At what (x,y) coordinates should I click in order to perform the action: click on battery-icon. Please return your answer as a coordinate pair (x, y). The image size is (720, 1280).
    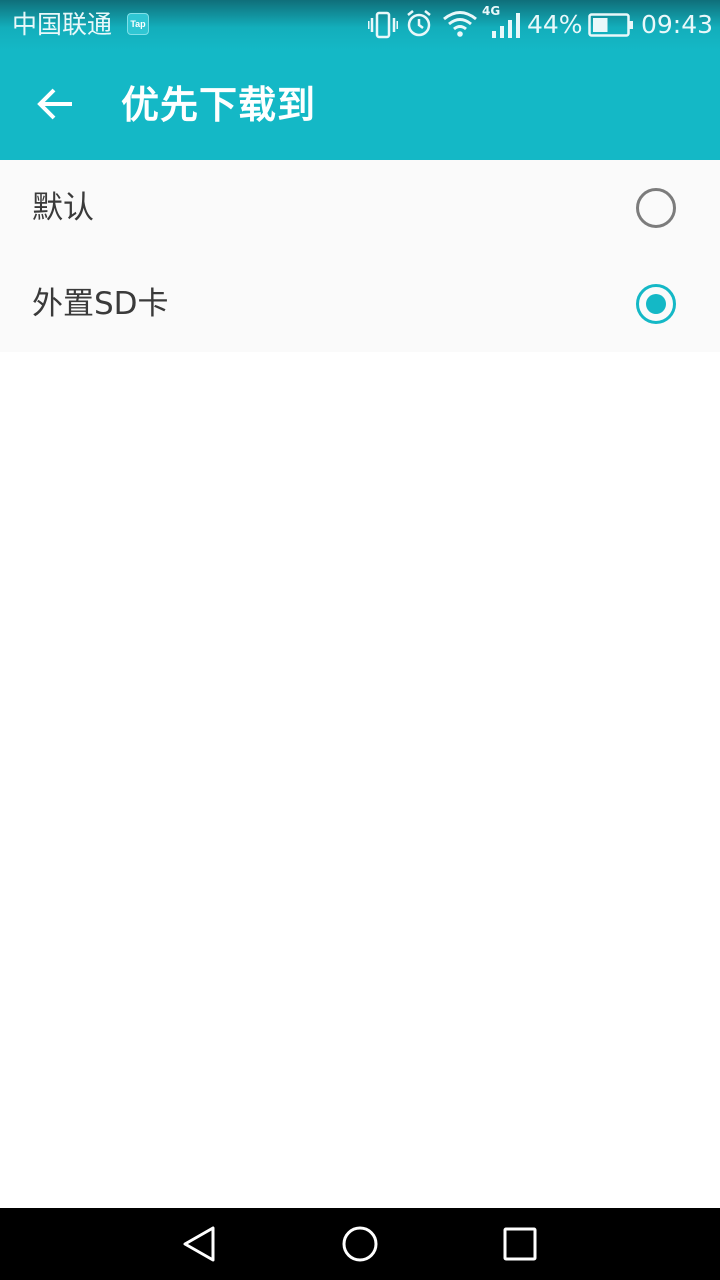
    Looking at the image, I should click on (610, 25).